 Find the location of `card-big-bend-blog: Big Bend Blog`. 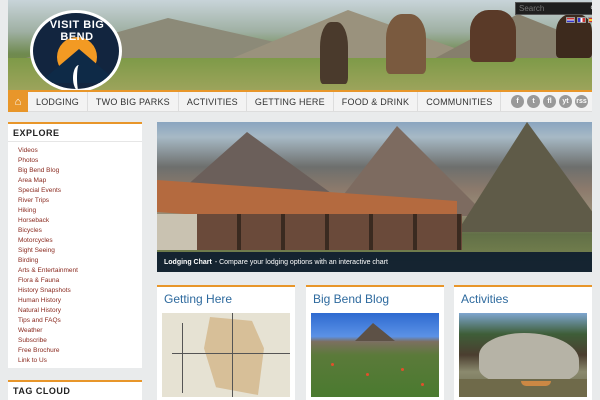

card-big-bend-blog: Big Bend Blog is located at coordinates (375, 342).